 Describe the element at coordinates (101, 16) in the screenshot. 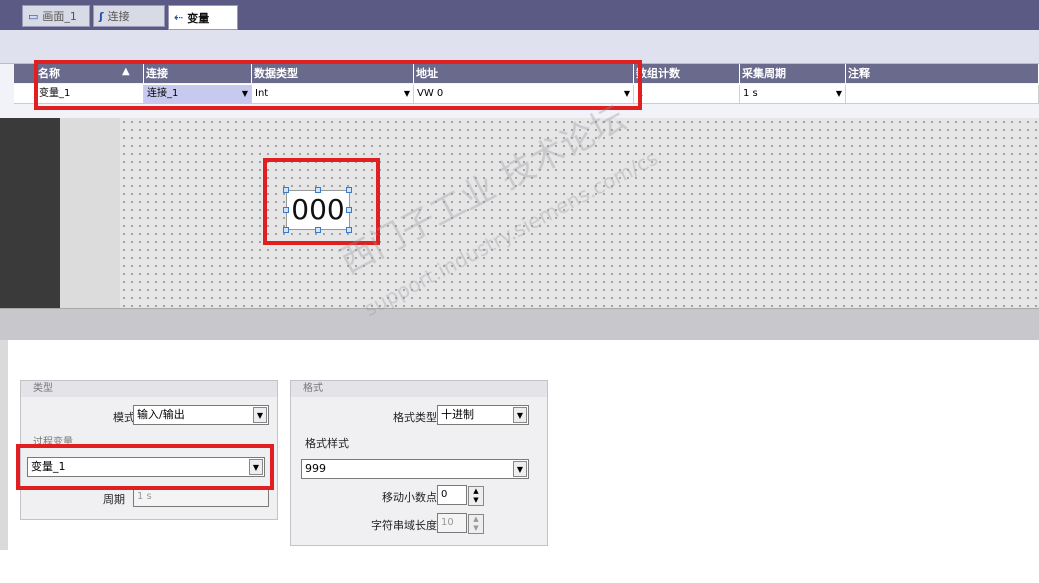

I see `connection-icon: ʃ` at that location.